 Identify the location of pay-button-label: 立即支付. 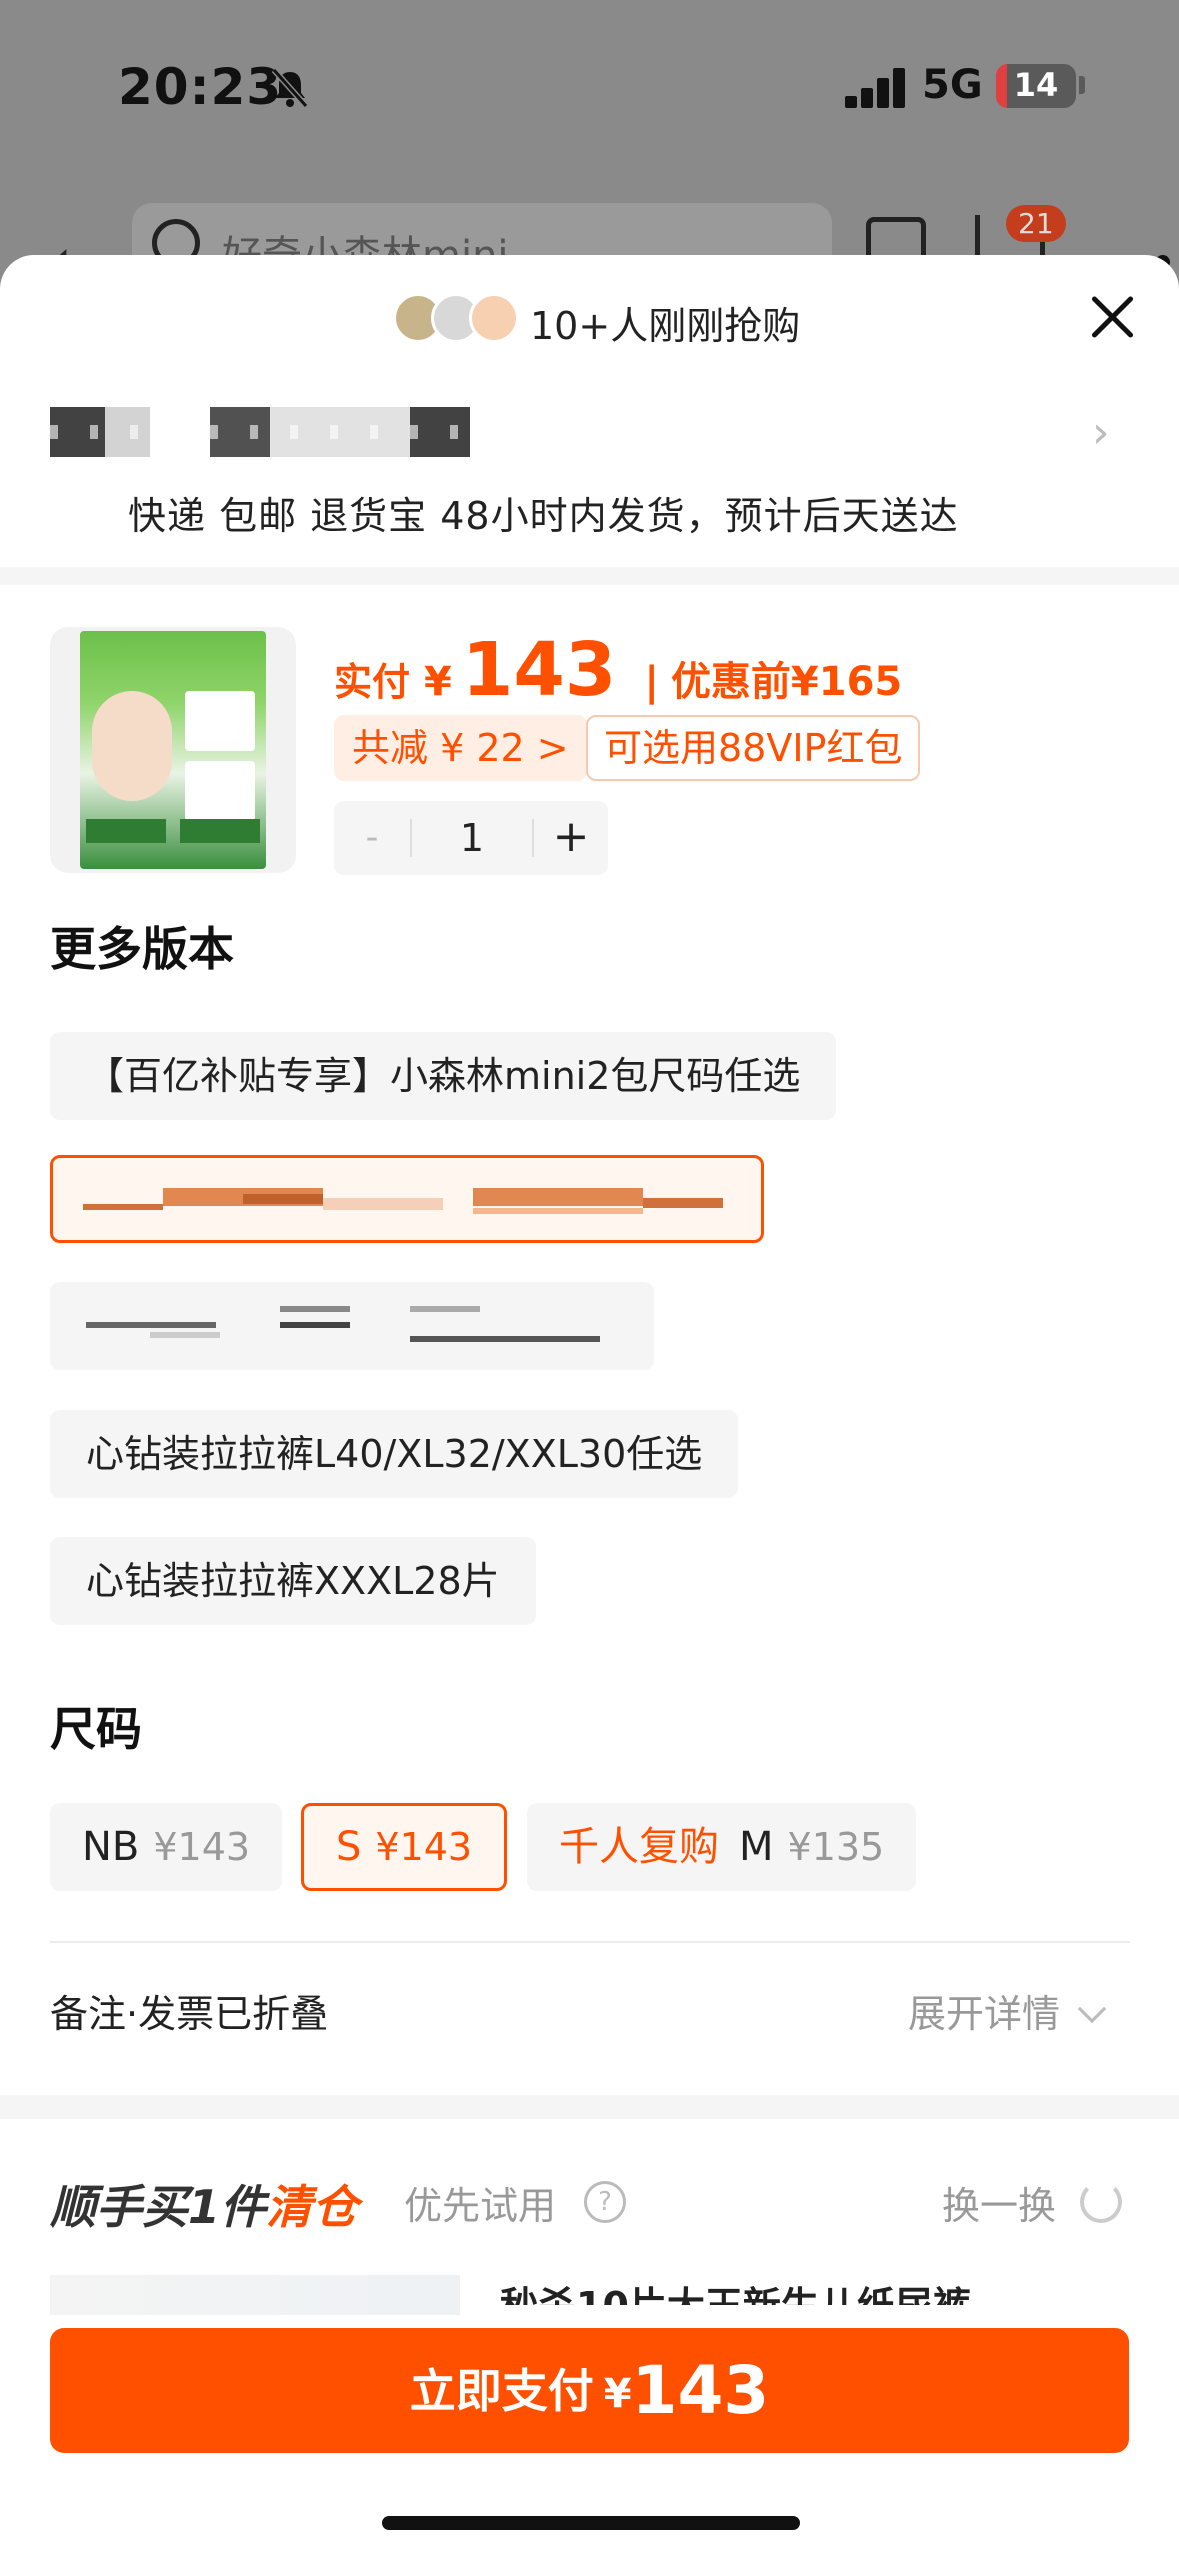
(501, 2391).